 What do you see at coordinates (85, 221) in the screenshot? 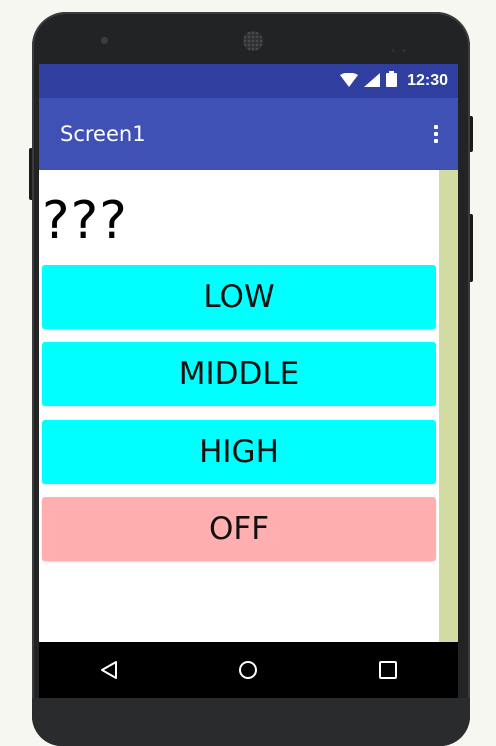
I see `status-label: ???` at bounding box center [85, 221].